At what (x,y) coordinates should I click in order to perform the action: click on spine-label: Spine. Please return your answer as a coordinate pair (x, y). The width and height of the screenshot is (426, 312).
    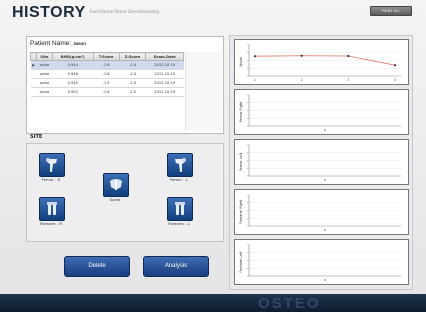
    Looking at the image, I should click on (115, 199).